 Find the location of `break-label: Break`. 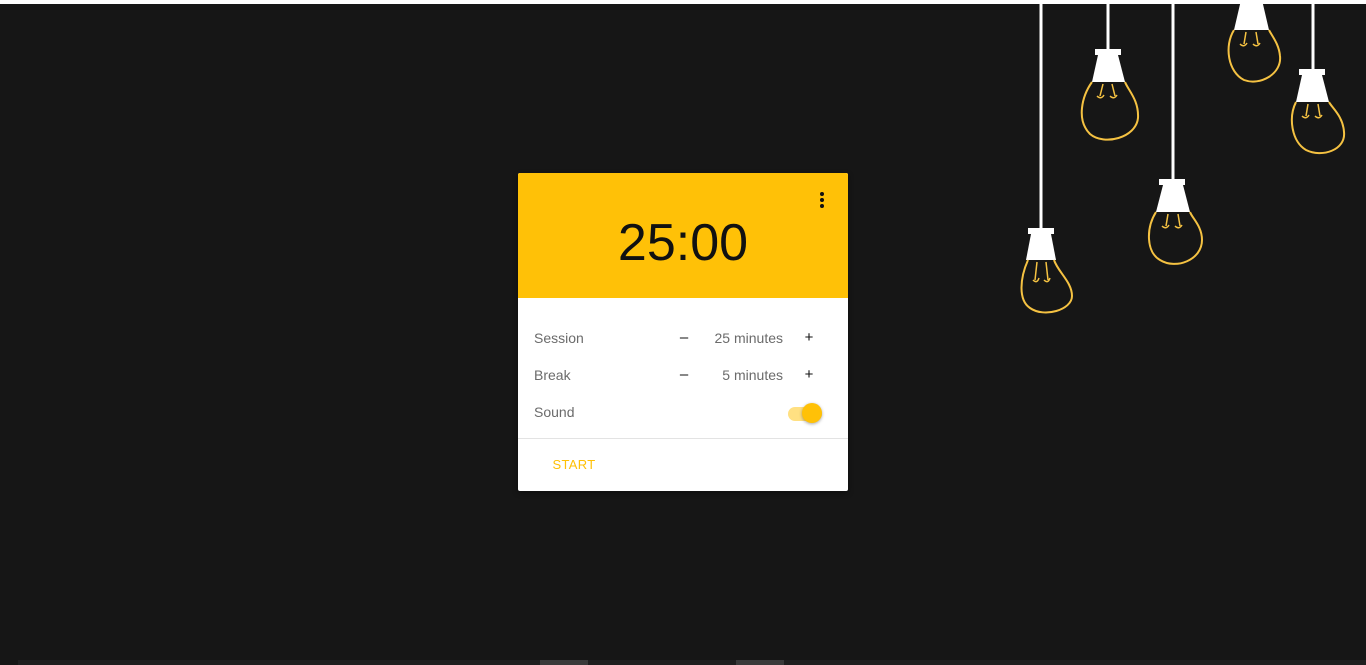

break-label: Break is located at coordinates (552, 375).